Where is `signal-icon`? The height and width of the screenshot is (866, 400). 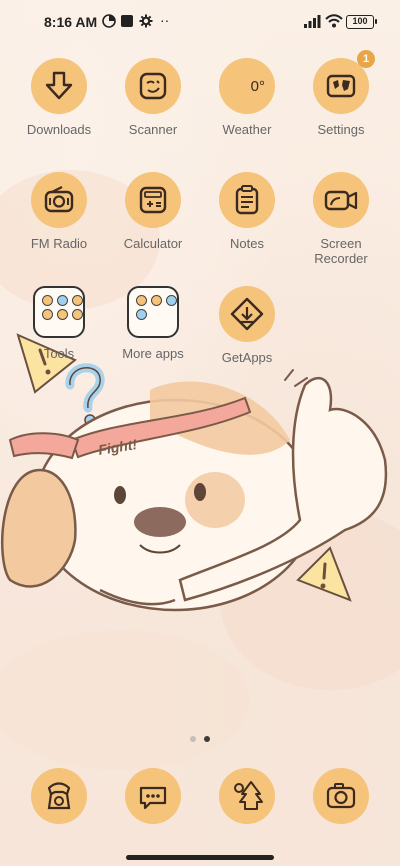 signal-icon is located at coordinates (313, 24).